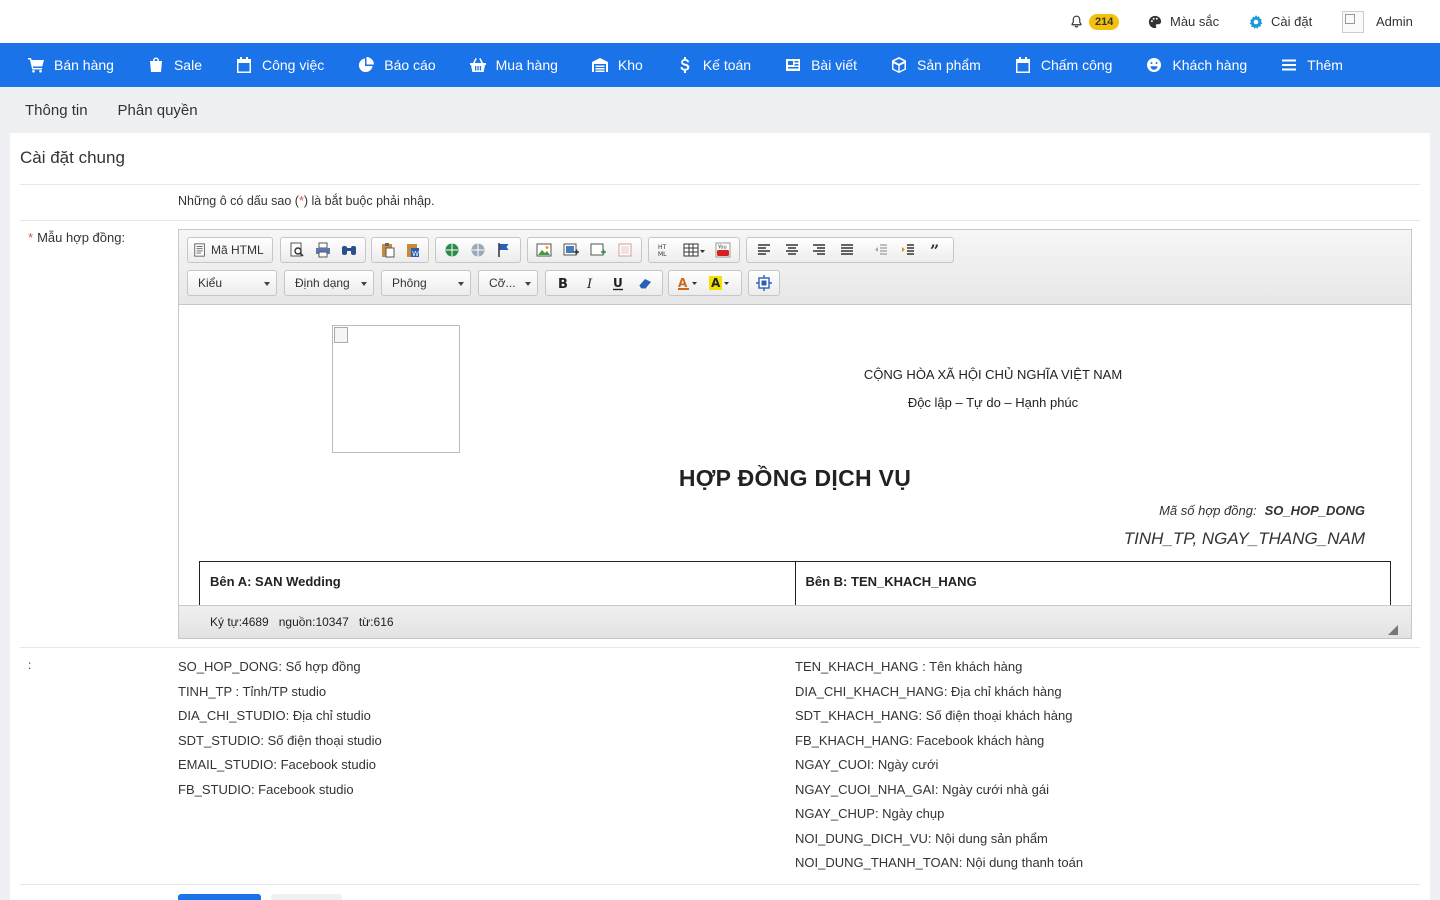 Image resolution: width=1440 pixels, height=900 pixels. What do you see at coordinates (1393, 630) in the screenshot?
I see `resize-handle-icon` at bounding box center [1393, 630].